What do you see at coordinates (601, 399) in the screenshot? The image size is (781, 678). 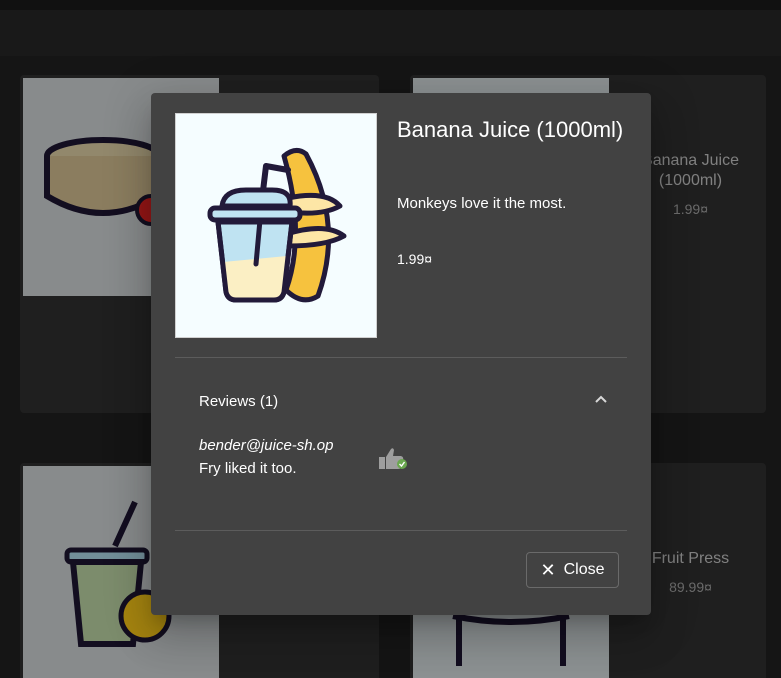 I see `chevron-up-icon` at bounding box center [601, 399].